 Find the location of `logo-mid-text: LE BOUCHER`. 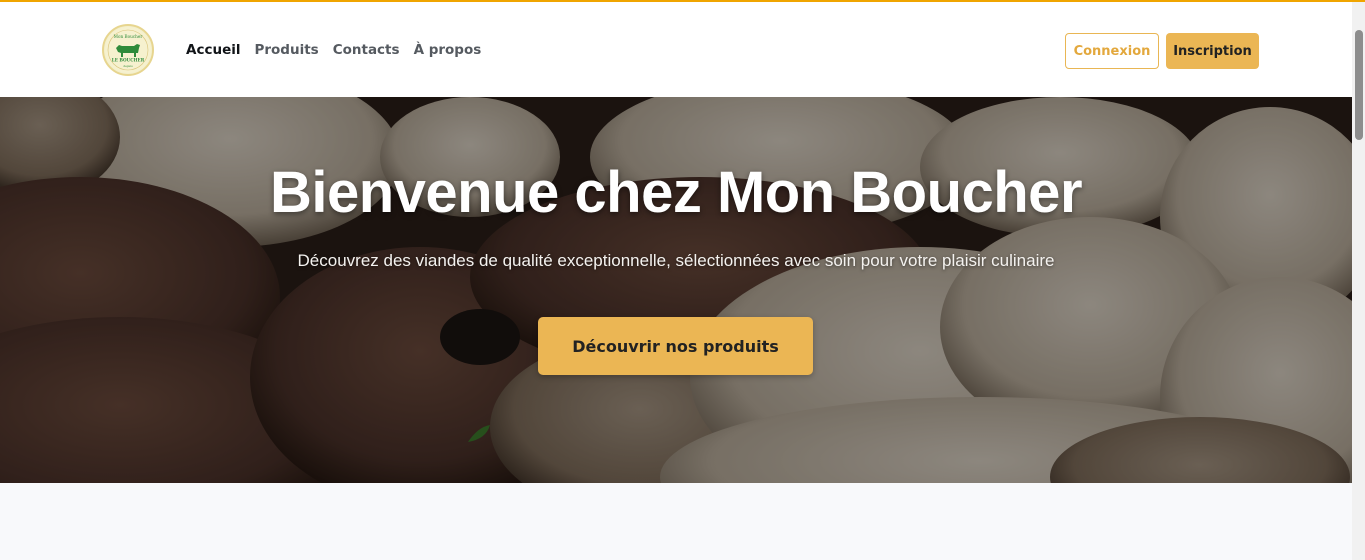

logo-mid-text: LE BOUCHER is located at coordinates (128, 60).